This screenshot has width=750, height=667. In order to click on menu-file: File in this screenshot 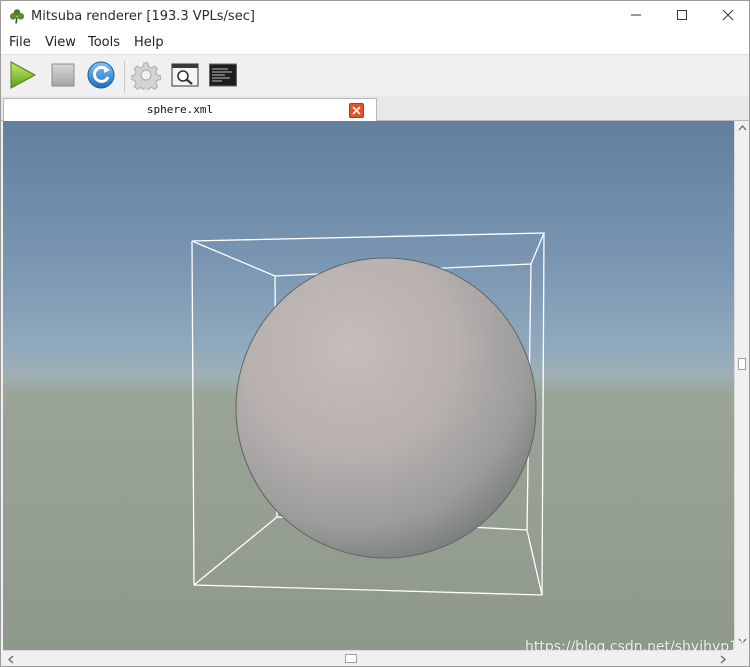, I will do `click(20, 42)`.